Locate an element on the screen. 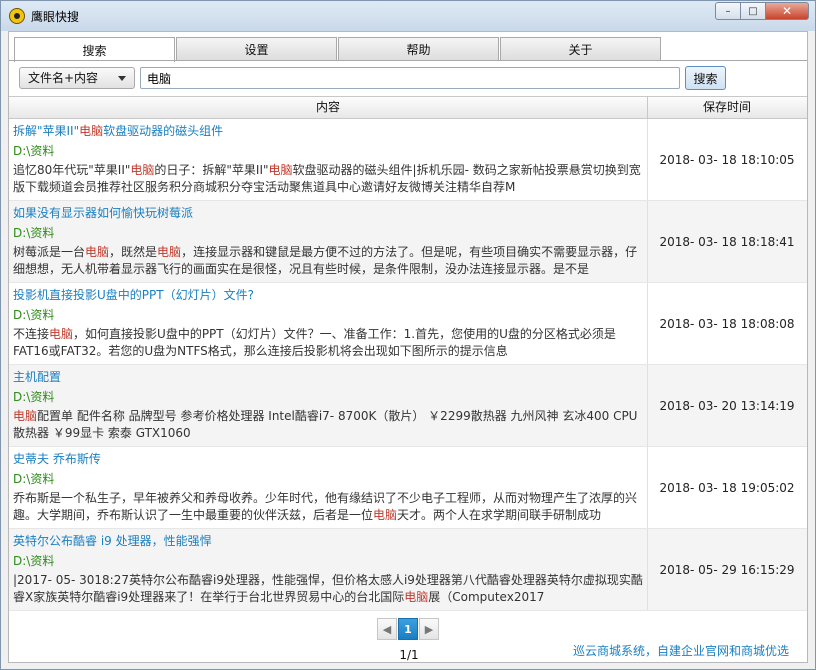 The width and height of the screenshot is (816, 670). page-button-current: 1 is located at coordinates (408, 629).